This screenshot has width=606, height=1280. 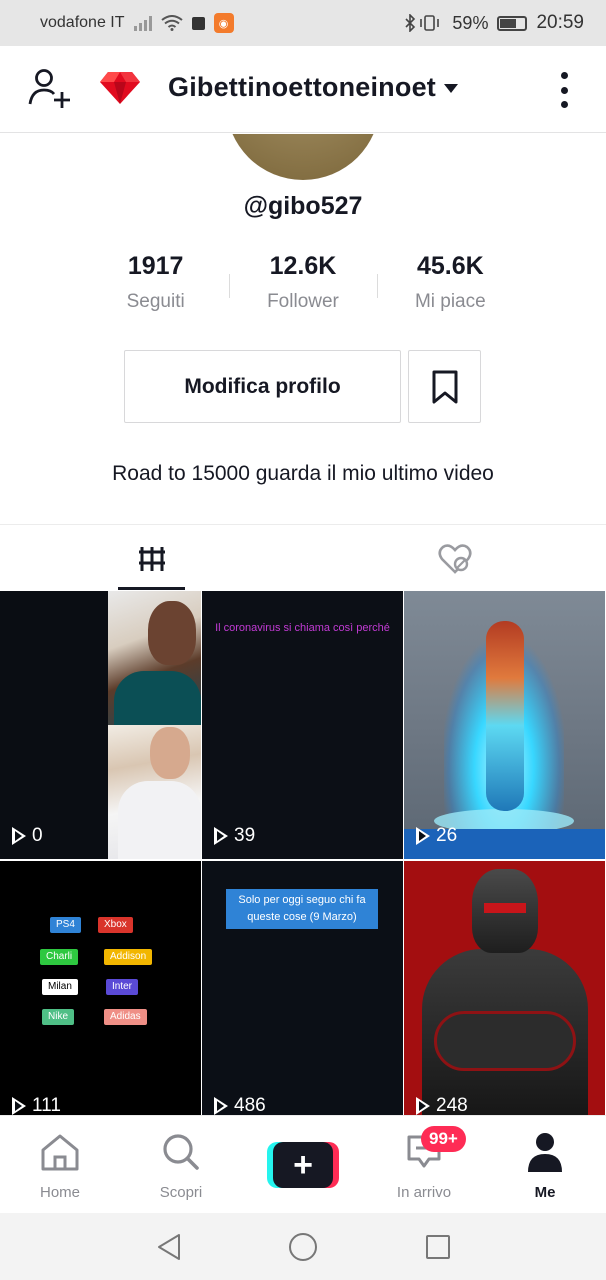 What do you see at coordinates (245, 835) in the screenshot?
I see `view-count-value: 39` at bounding box center [245, 835].